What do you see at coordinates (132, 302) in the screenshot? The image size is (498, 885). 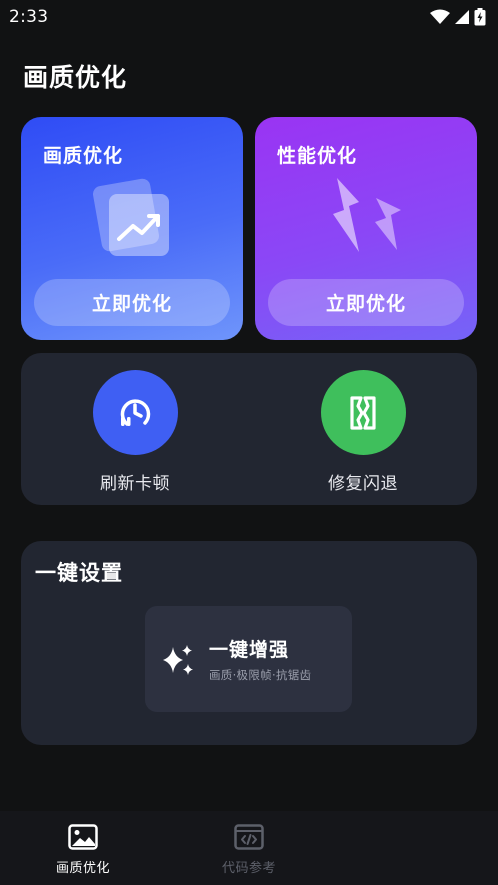 I see `quality-optimize-button: 立即优化` at bounding box center [132, 302].